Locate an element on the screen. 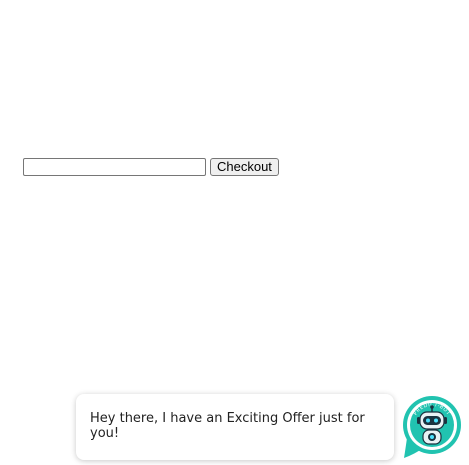 This screenshot has width=469, height=465. checkout-form: Checkout is located at coordinates (151, 167).